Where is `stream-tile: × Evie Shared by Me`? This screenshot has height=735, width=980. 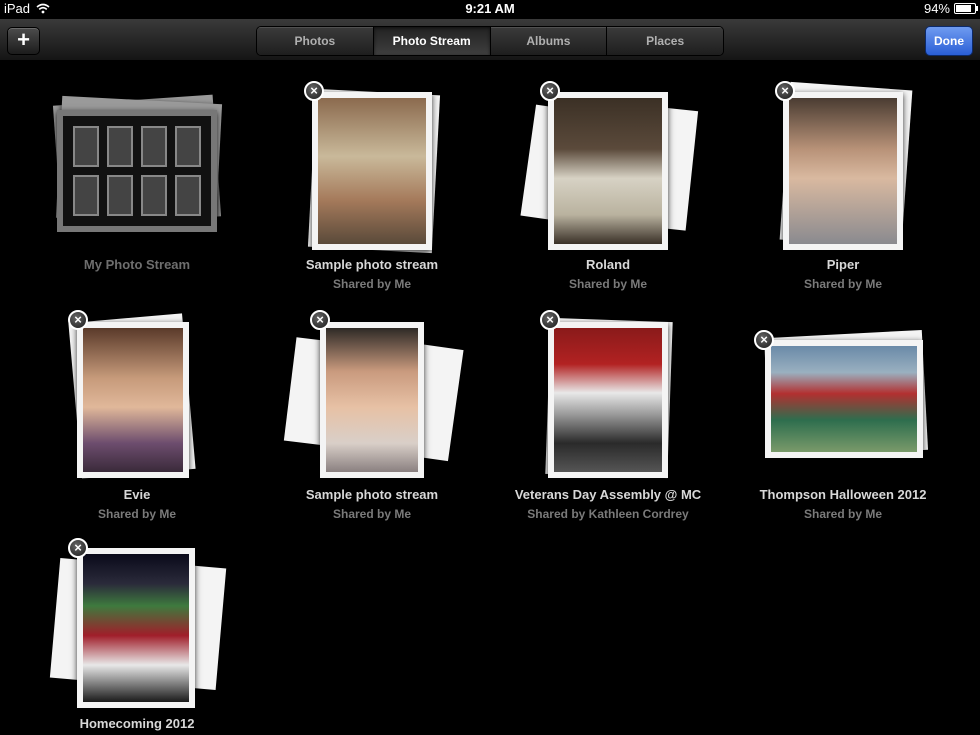
stream-tile: × Evie Shared by Me is located at coordinates (137, 405).